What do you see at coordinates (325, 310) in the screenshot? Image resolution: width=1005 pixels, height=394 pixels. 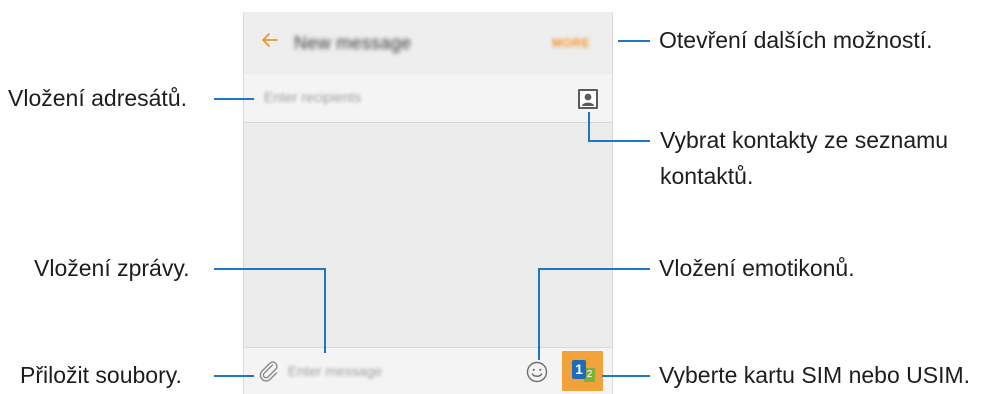 I see `callout-line-message-v` at bounding box center [325, 310].